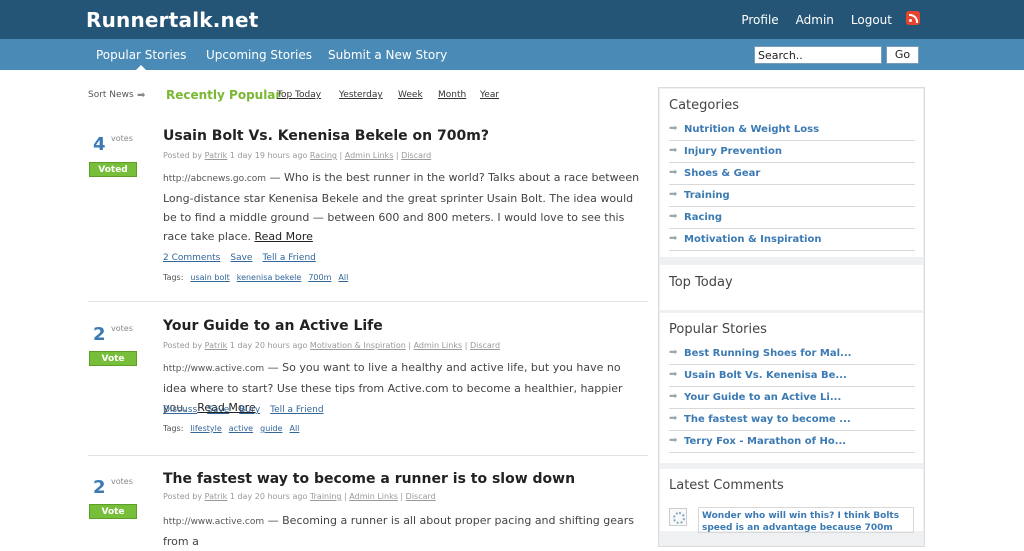  Describe the element at coordinates (269, 277) in the screenshot. I see `tag-link: kenenisa bekele` at that location.